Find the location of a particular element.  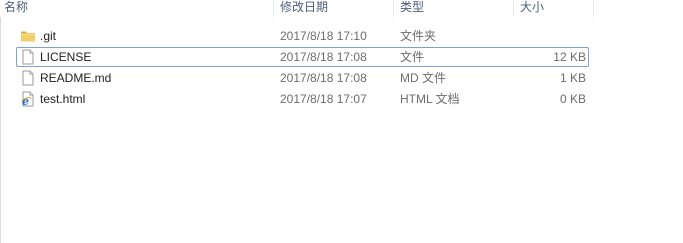

column-header-name: 名称 is located at coordinates (16, 8).